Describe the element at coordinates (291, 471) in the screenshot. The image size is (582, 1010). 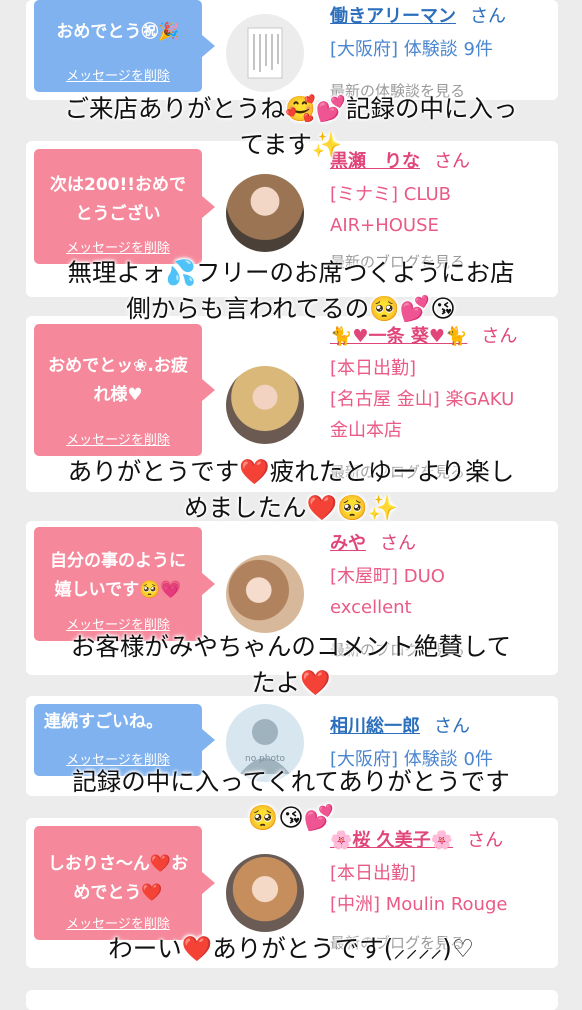
I see `caption-line: ありがとうです❤️疲れたとゆーより楽し` at that location.